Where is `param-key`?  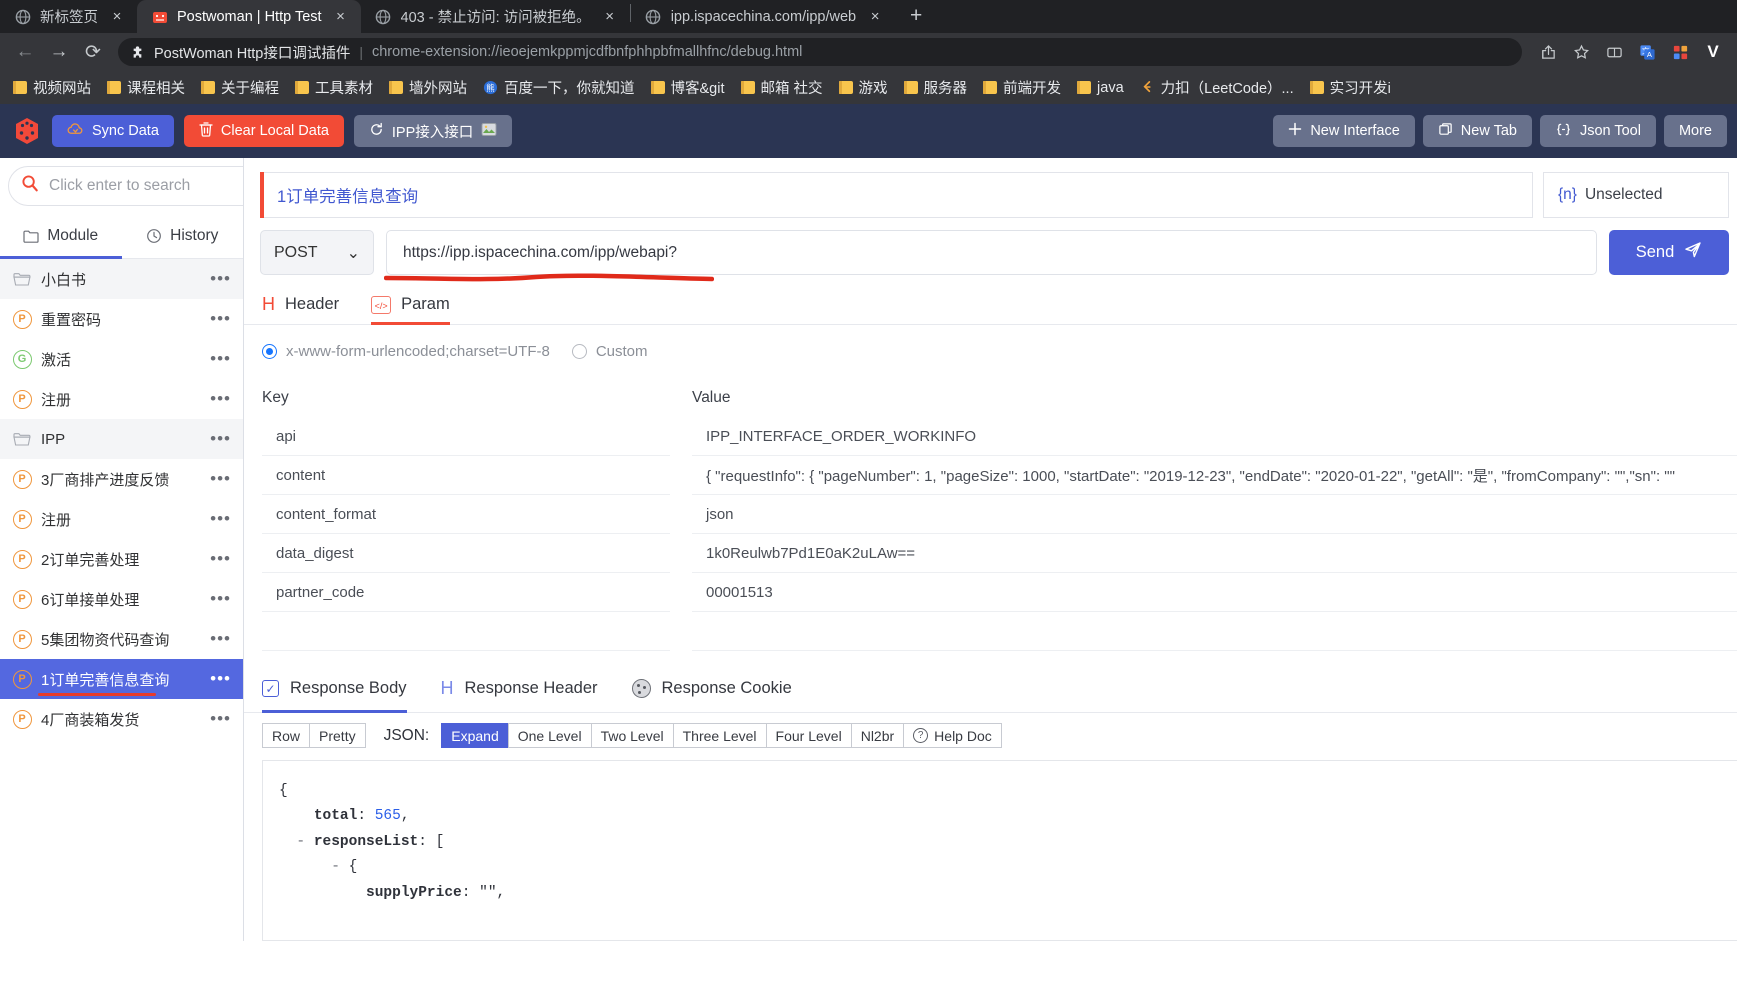 param-key is located at coordinates (466, 631).